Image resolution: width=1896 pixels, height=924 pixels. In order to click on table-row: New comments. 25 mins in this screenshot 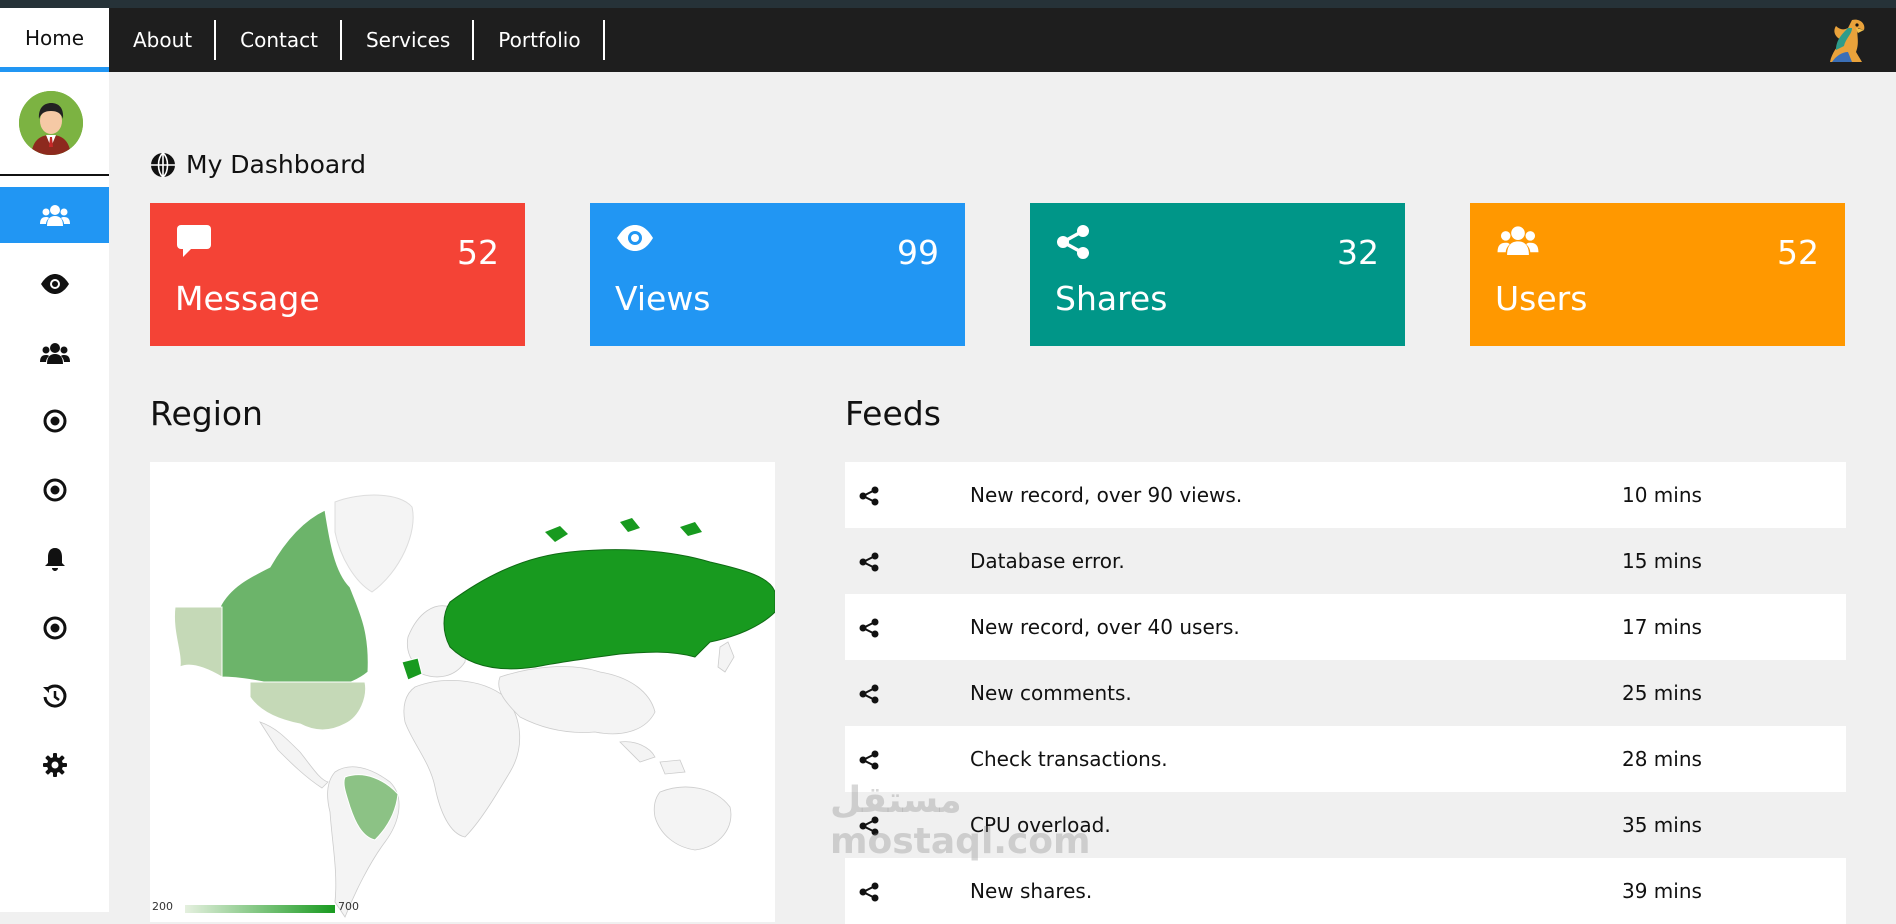, I will do `click(1345, 693)`.